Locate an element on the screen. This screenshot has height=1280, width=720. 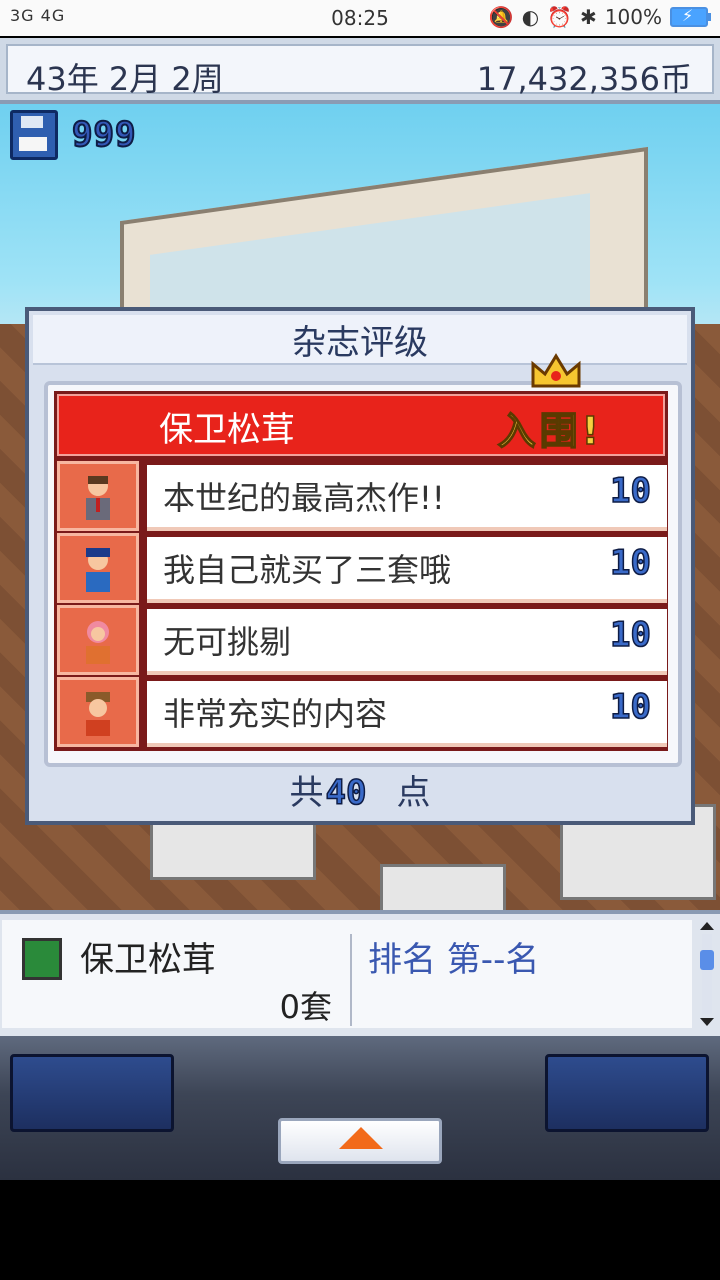
total-value: 40 is located at coordinates (346, 793).